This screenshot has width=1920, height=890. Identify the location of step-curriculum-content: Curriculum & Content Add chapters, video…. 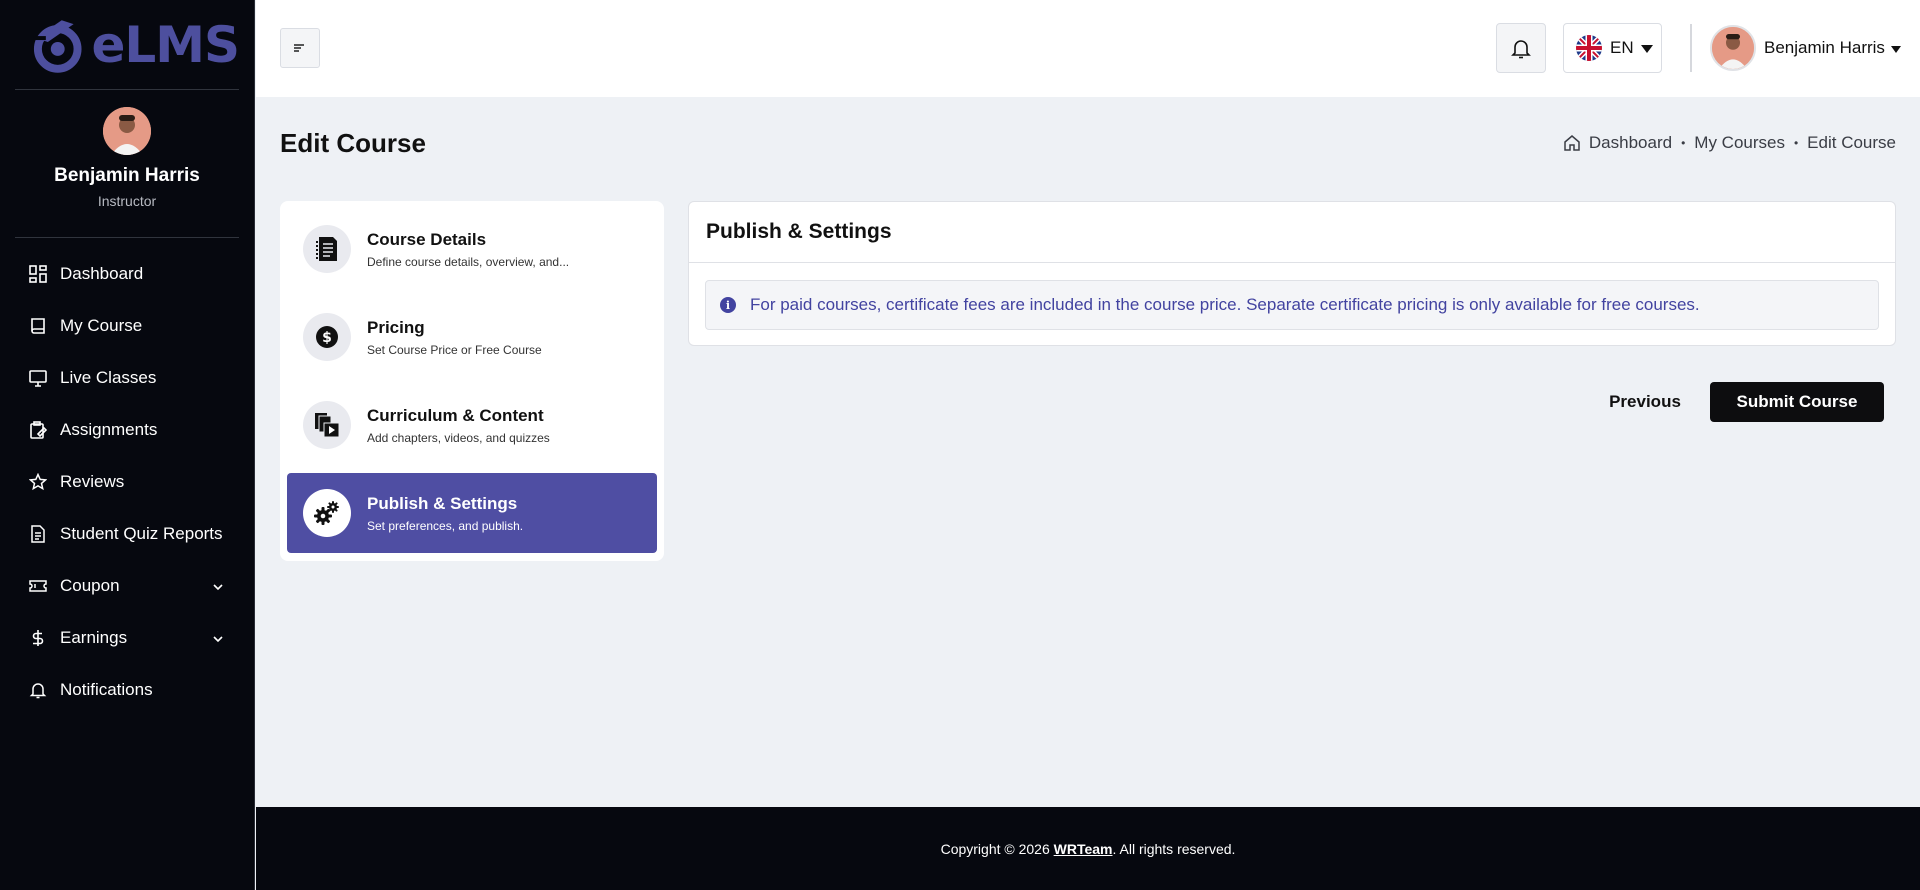
(472, 425).